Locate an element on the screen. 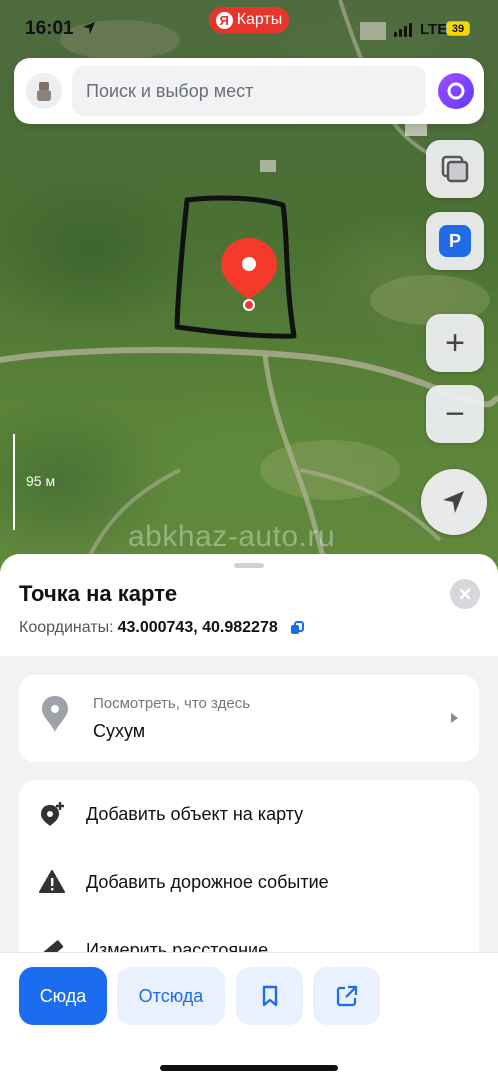  share-icon is located at coordinates (346, 996).